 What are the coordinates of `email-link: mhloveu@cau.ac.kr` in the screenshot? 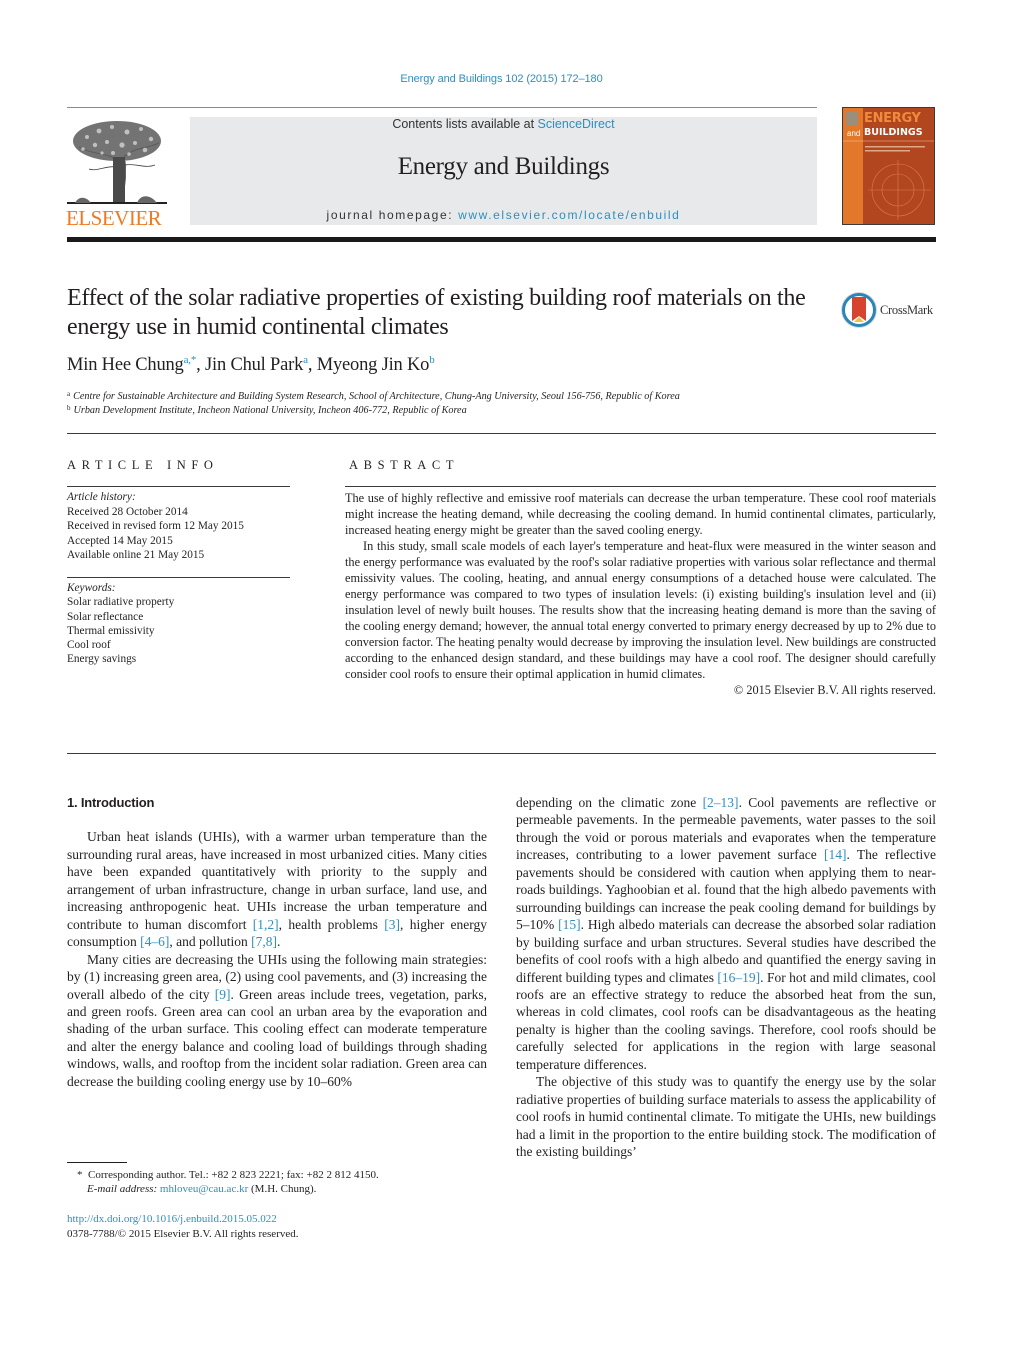 It's located at (204, 1189).